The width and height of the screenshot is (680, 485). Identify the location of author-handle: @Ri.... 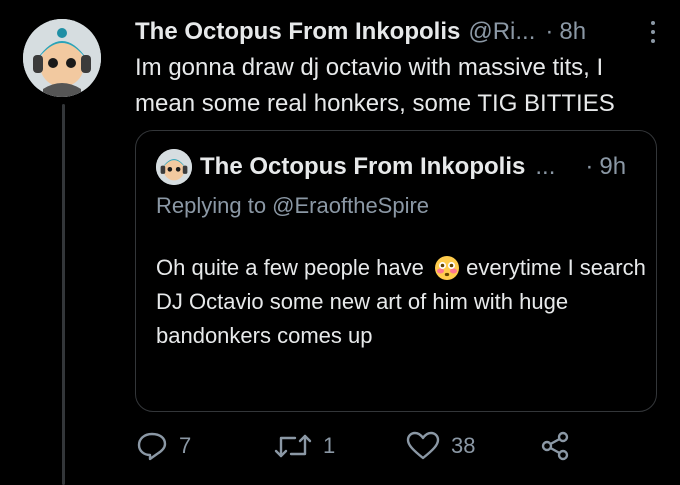
(501, 32).